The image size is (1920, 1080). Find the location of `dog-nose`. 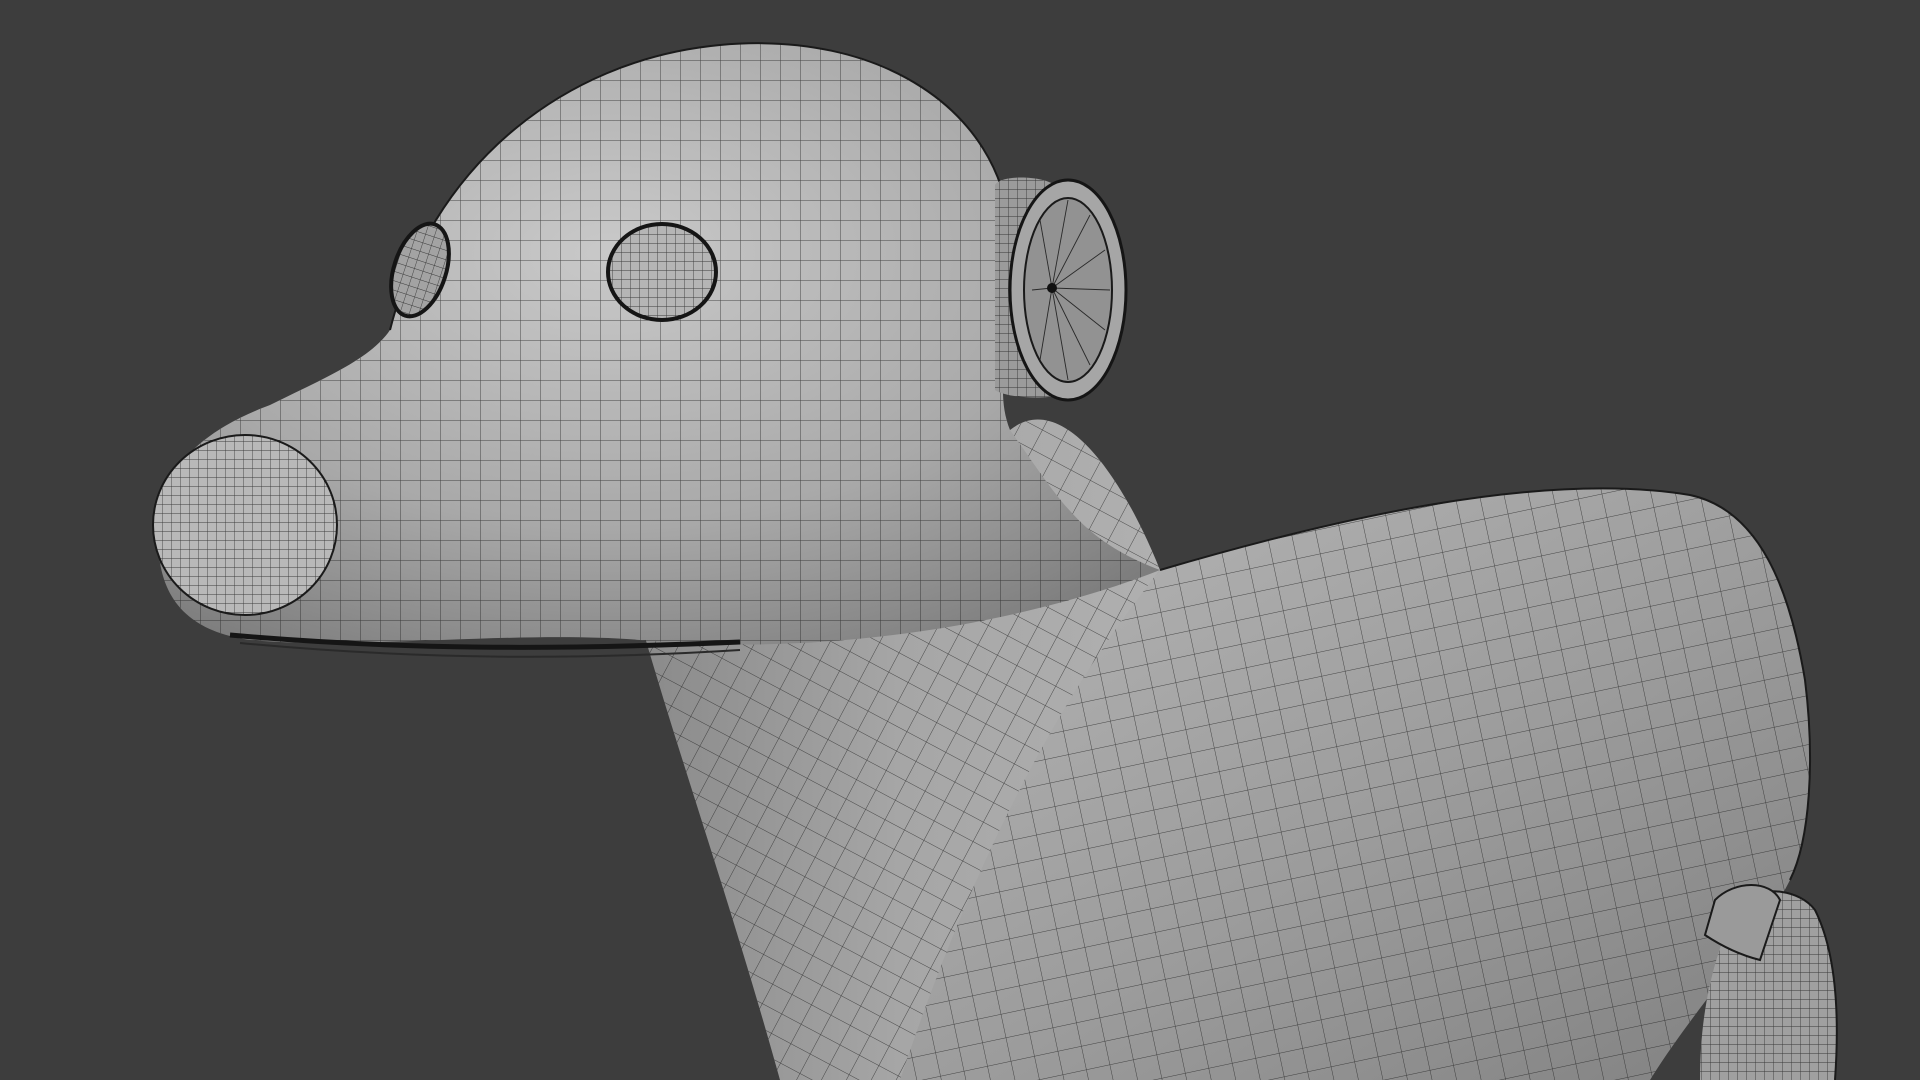

dog-nose is located at coordinates (245, 525).